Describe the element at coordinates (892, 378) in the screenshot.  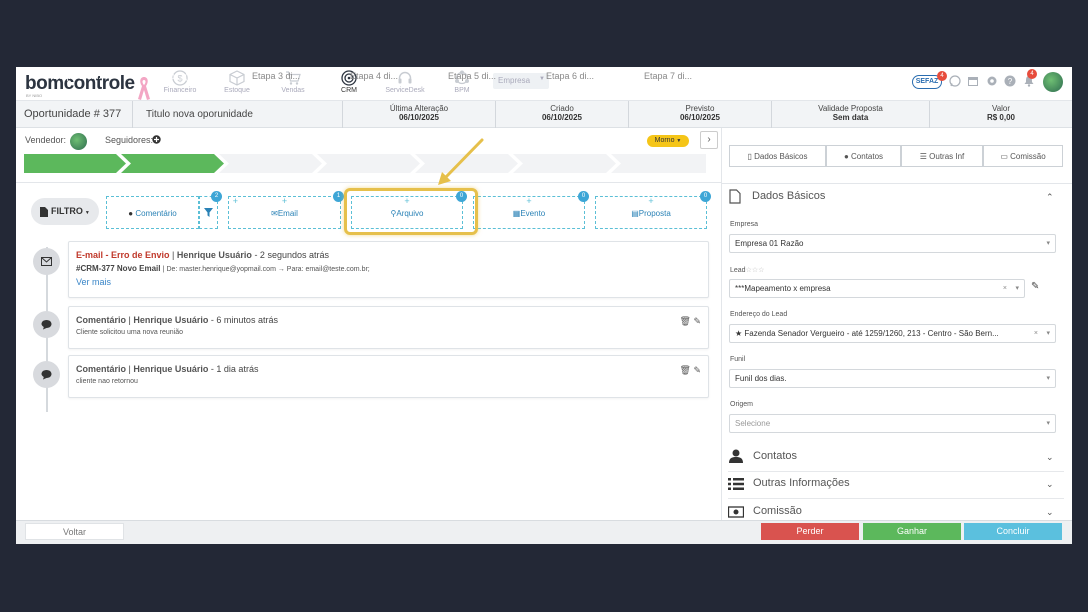
I see `funnel-field: Funil dos dias. ▾` at that location.